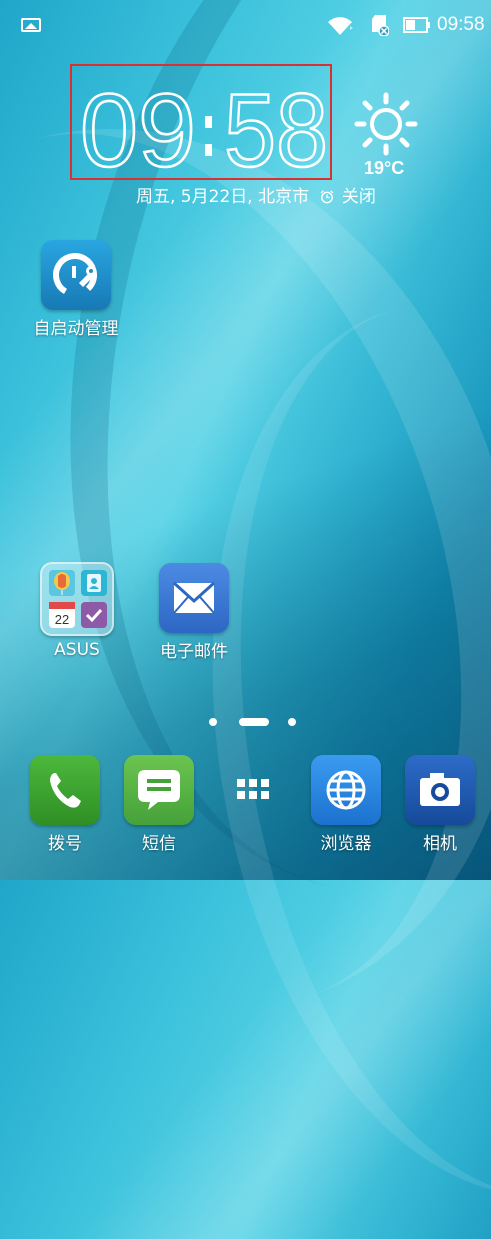 The image size is (491, 1239). Describe the element at coordinates (346, 844) in the screenshot. I see `dock-label: 浏览器` at that location.